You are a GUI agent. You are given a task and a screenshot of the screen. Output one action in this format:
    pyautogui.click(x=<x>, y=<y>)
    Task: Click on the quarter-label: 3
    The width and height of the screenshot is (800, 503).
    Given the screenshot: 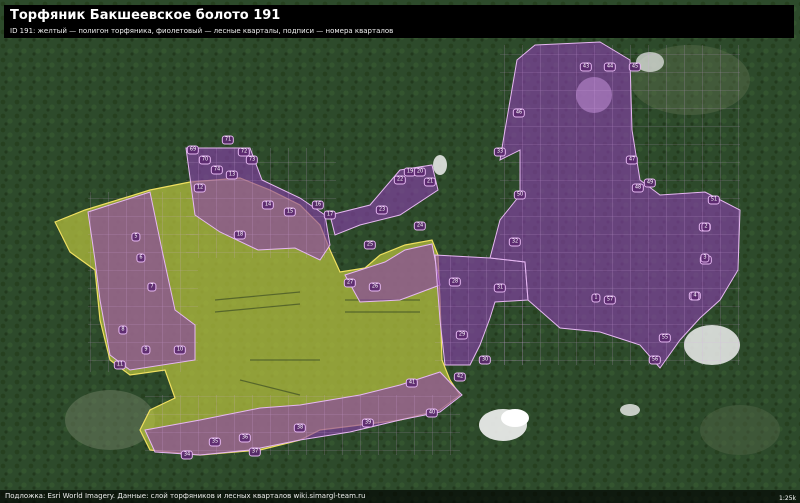 What is the action you would take?
    pyautogui.click(x=705, y=258)
    